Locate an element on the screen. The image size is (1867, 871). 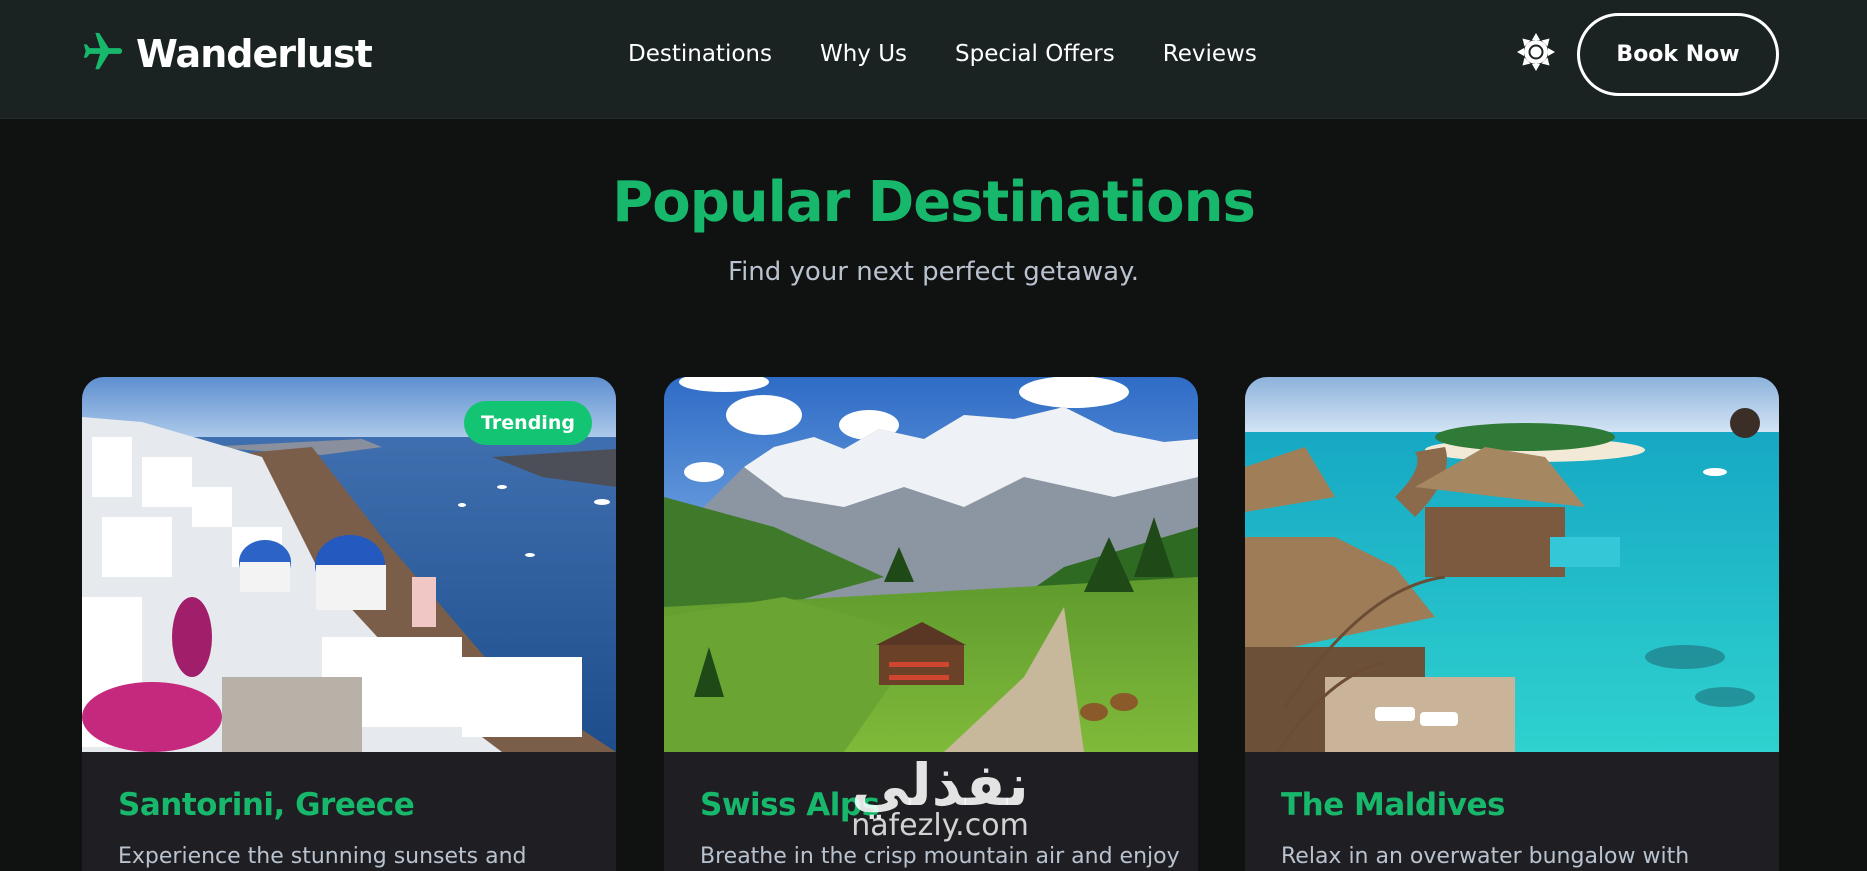
card-title: Swiss Alps is located at coordinates (790, 805).